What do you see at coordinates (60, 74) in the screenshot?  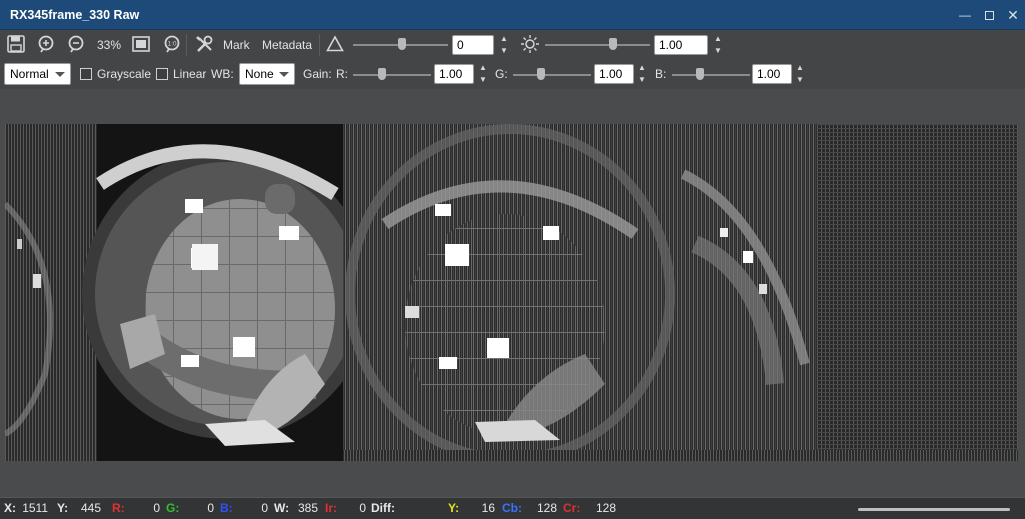 I see `chevron-down-icon` at bounding box center [60, 74].